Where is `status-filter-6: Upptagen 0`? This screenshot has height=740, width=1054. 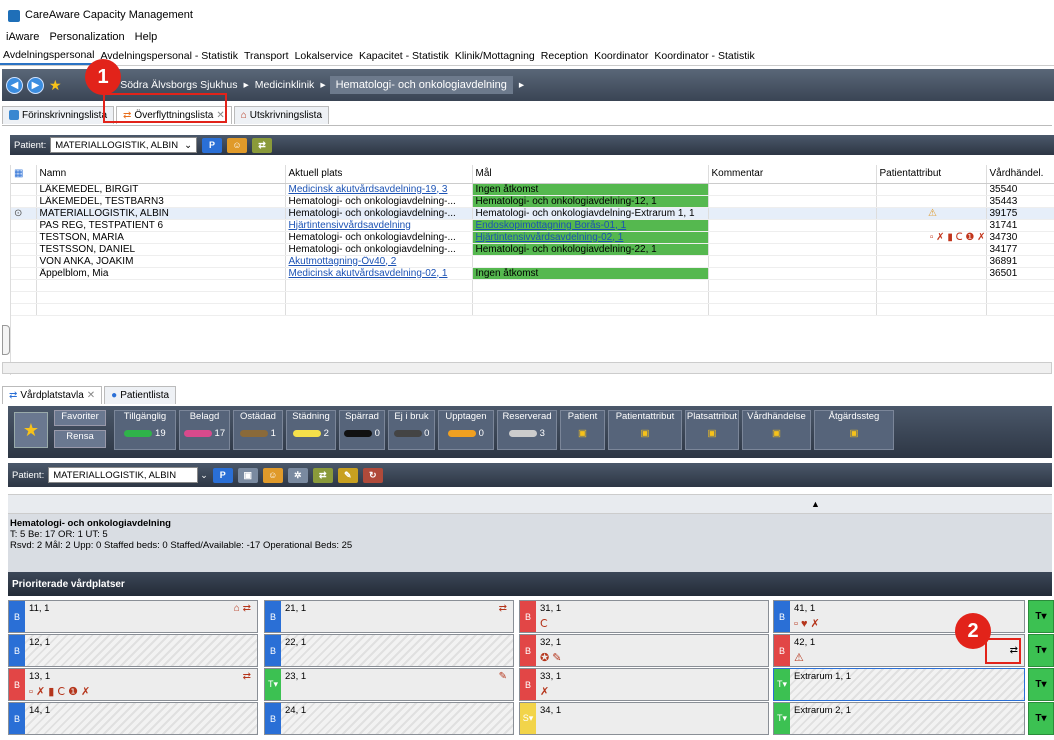
status-filter-6: Upptagen 0 is located at coordinates (466, 430).